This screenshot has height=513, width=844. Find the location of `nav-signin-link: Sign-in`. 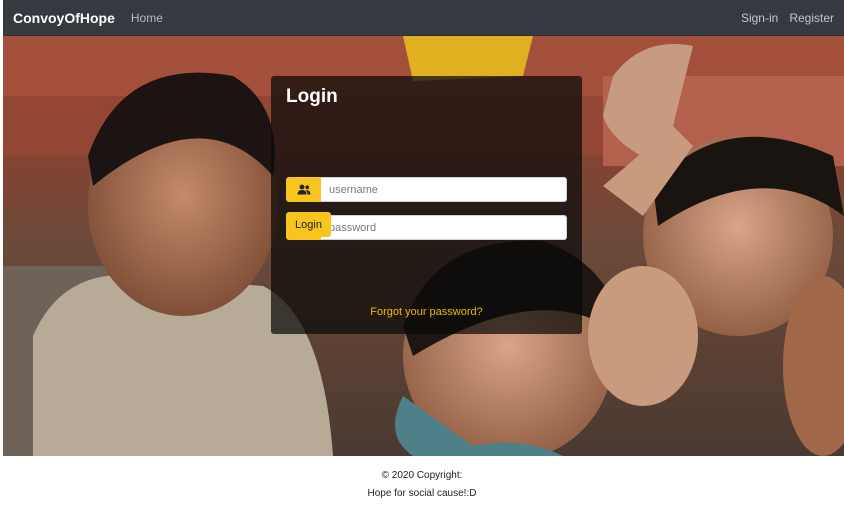

nav-signin-link: Sign-in is located at coordinates (759, 18).